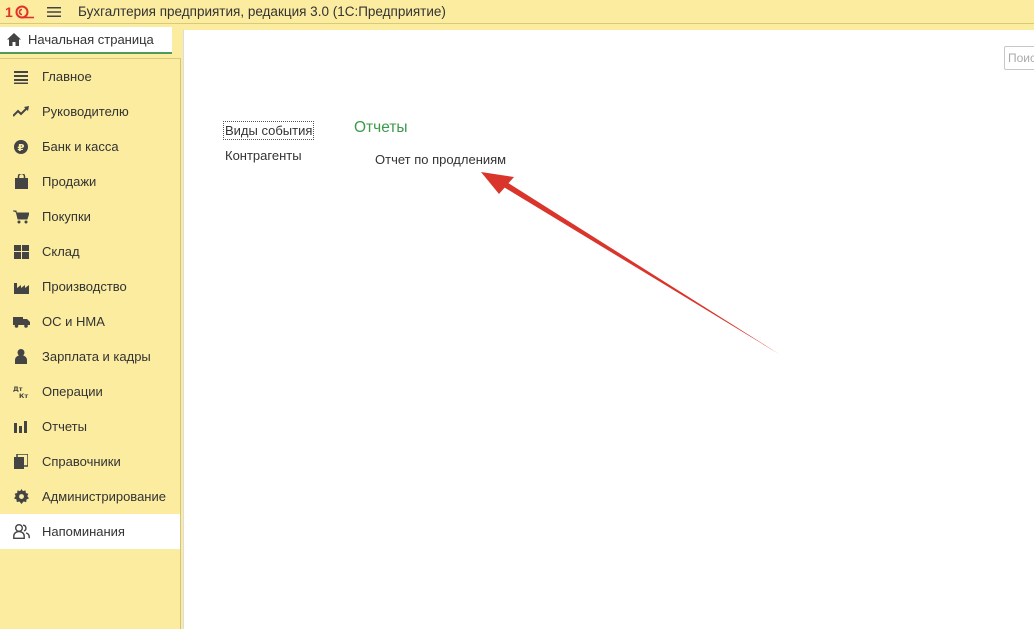 This screenshot has width=1034, height=629. I want to click on bag-icon, so click(21, 181).